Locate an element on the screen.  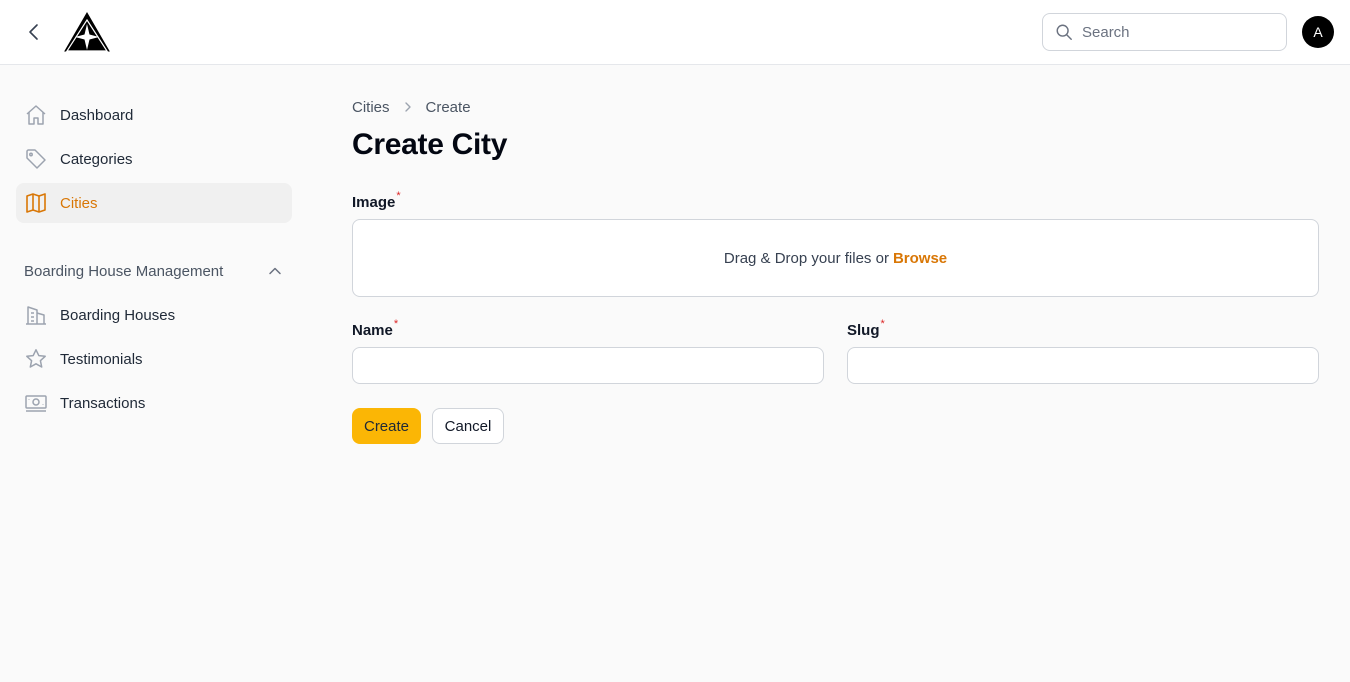
sidebar-item-transactions: Transactions is located at coordinates (154, 403).